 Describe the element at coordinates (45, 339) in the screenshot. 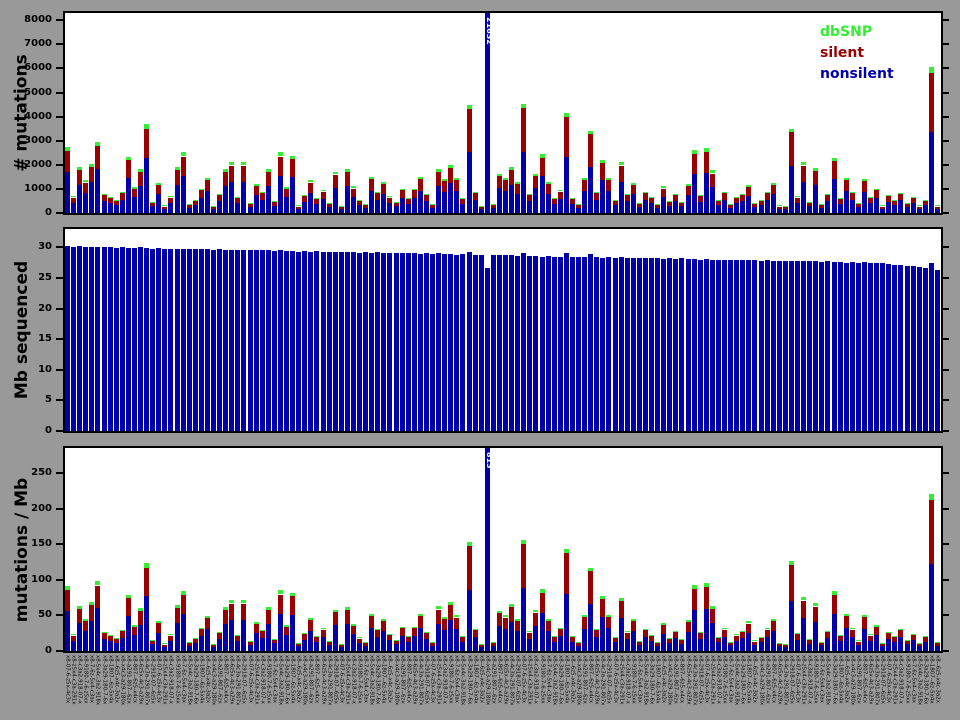

I see `y-tick-label: 15` at that location.